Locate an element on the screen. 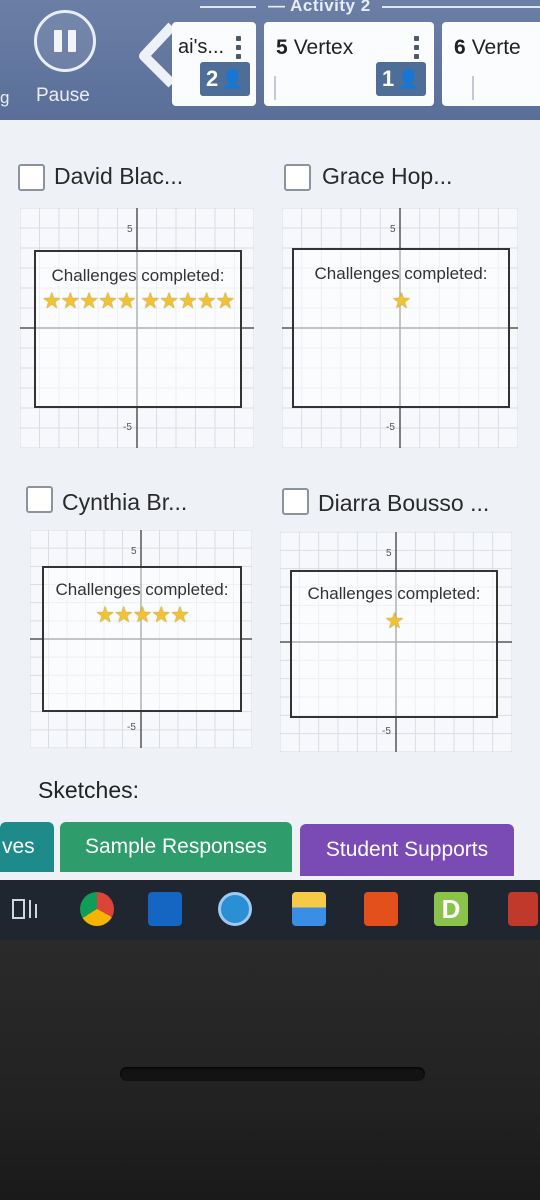 This screenshot has width=540, height=1200. screen-card-6: 6 Verte is located at coordinates (491, 64).